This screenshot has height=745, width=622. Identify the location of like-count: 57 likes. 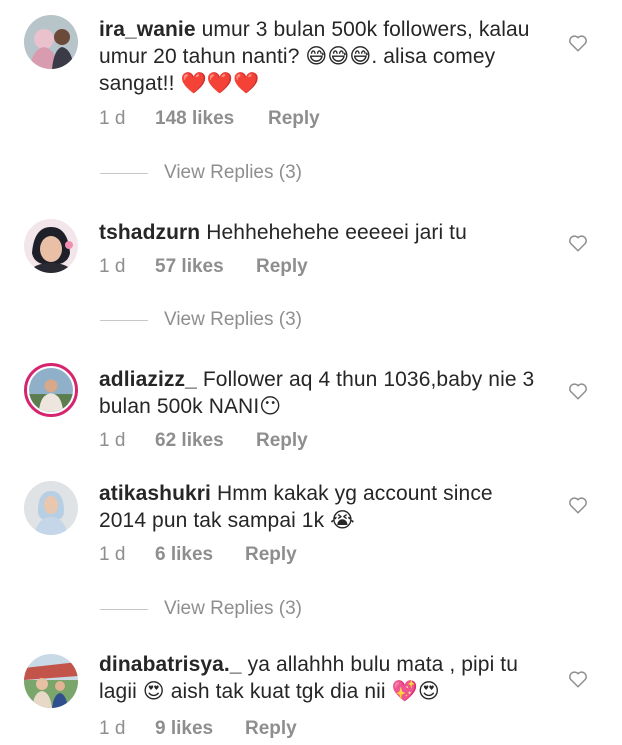
(205, 267).